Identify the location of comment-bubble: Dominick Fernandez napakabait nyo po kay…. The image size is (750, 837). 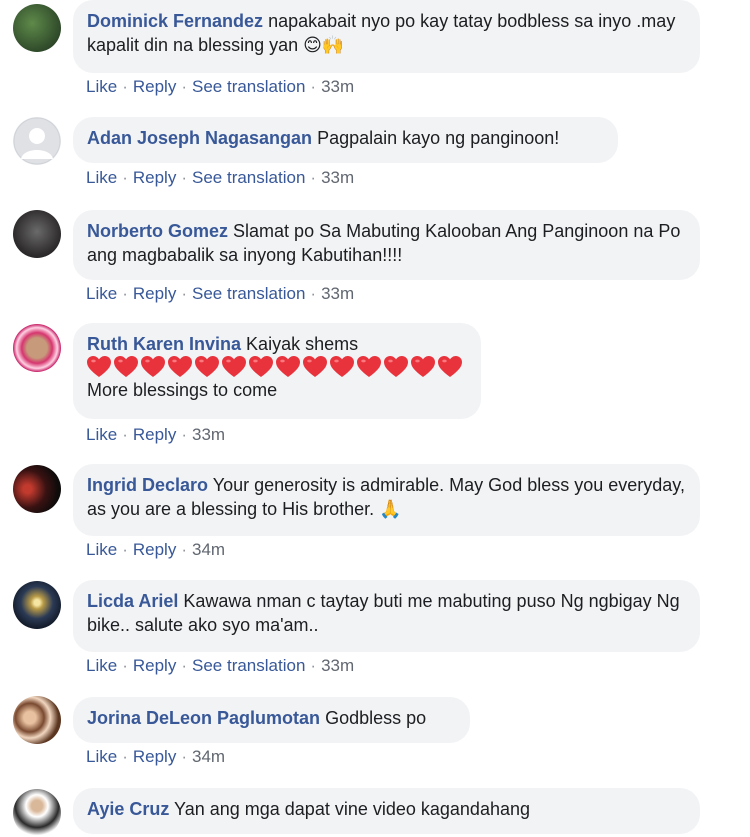
(386, 36).